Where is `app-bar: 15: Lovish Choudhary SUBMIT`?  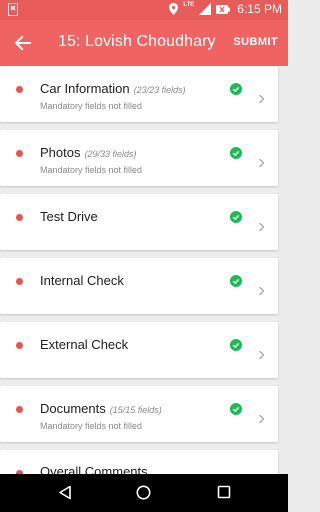 app-bar: 15: Lovish Choudhary SUBMIT is located at coordinates (144, 43).